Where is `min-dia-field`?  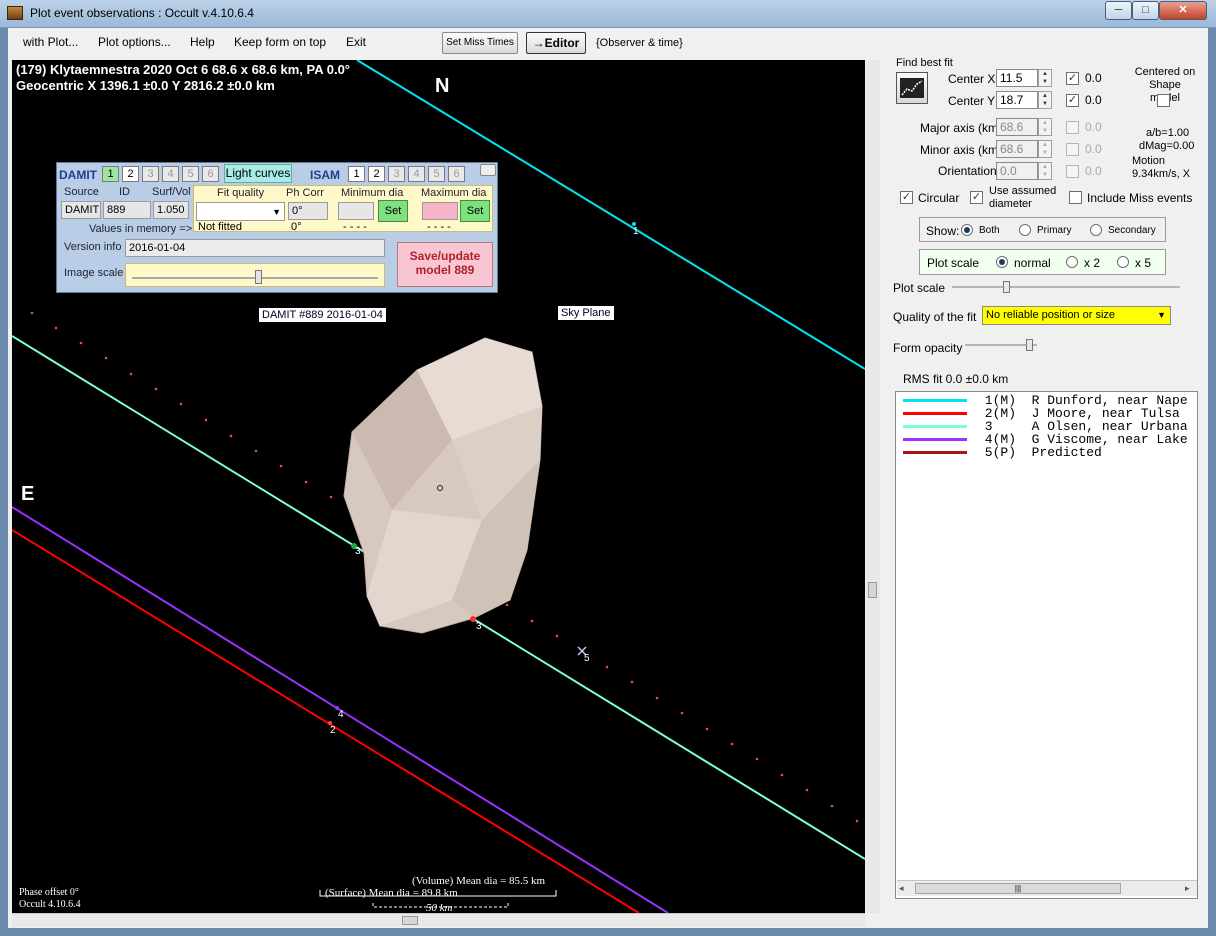 min-dia-field is located at coordinates (356, 211).